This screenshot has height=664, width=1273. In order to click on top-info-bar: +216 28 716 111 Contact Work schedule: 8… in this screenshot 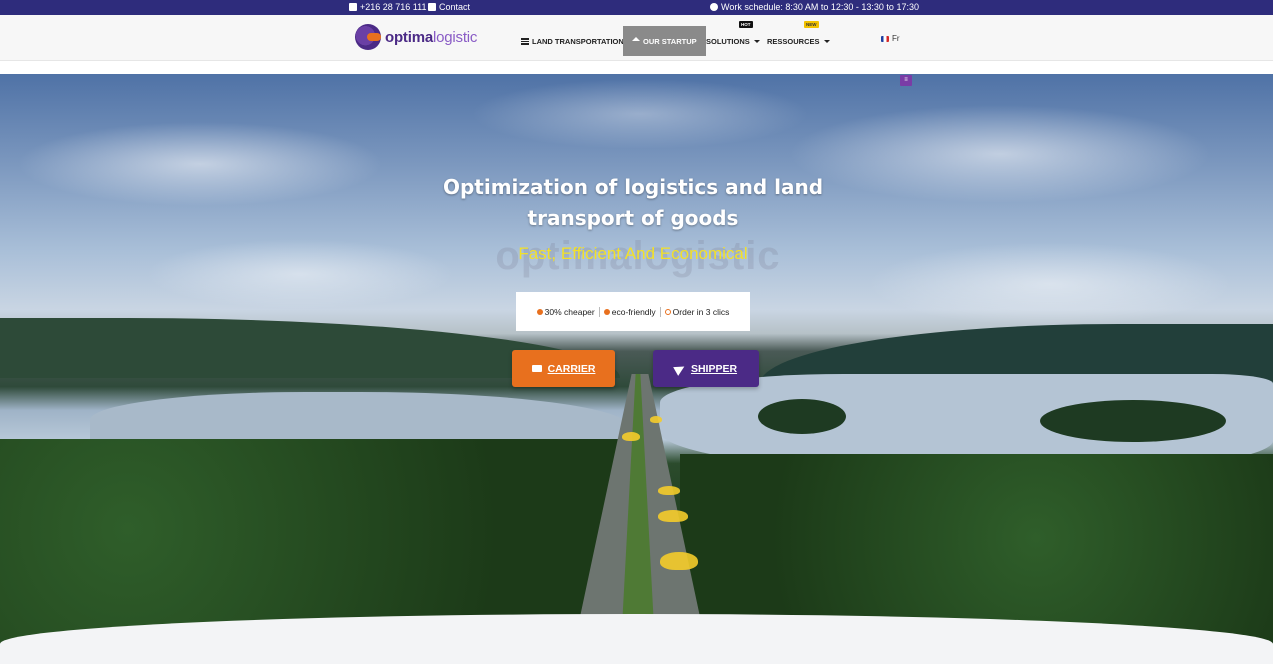, I will do `click(636, 7)`.